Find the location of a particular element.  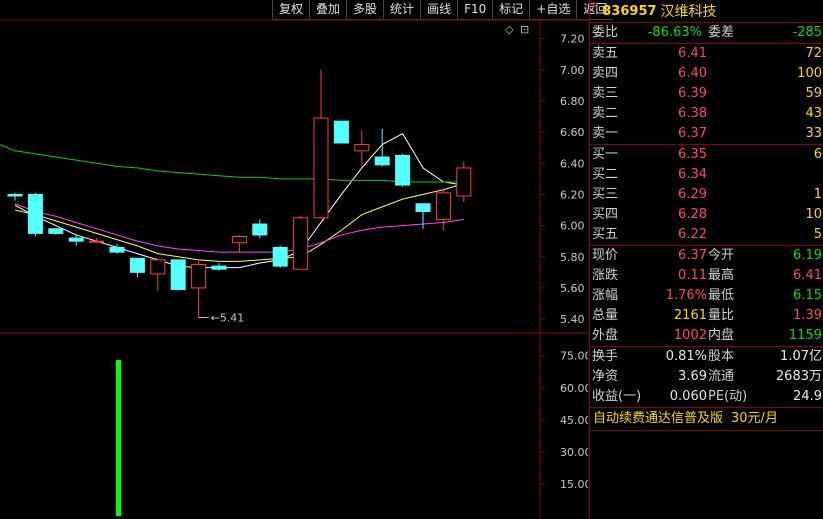

ask-row: 卖四 6.40 100 is located at coordinates (706, 74).